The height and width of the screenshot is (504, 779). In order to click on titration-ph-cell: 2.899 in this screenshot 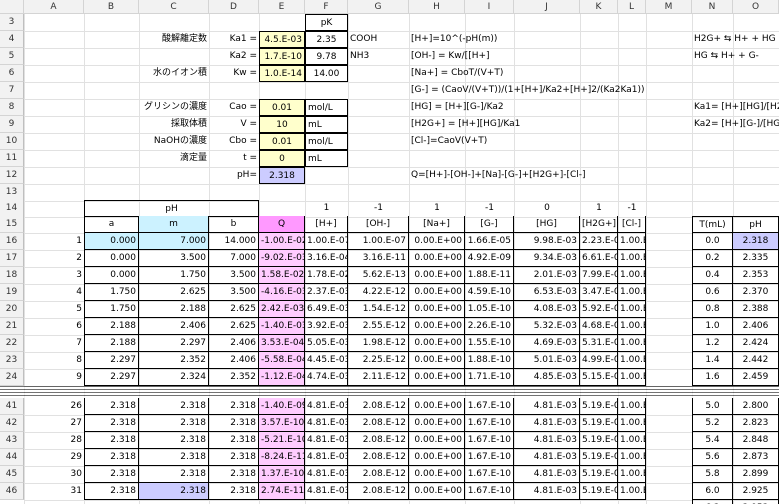, I will do `click(756, 474)`.